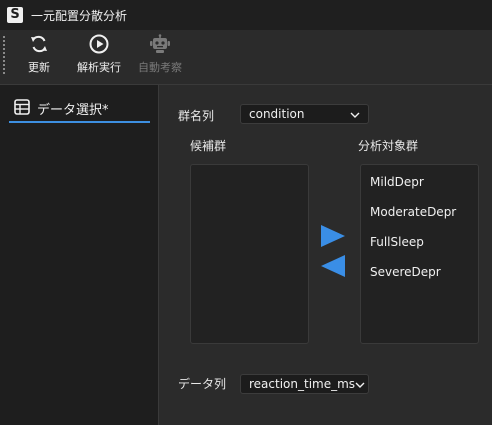  Describe the element at coordinates (4, 56) in the screenshot. I see `toolbar-grip` at that location.